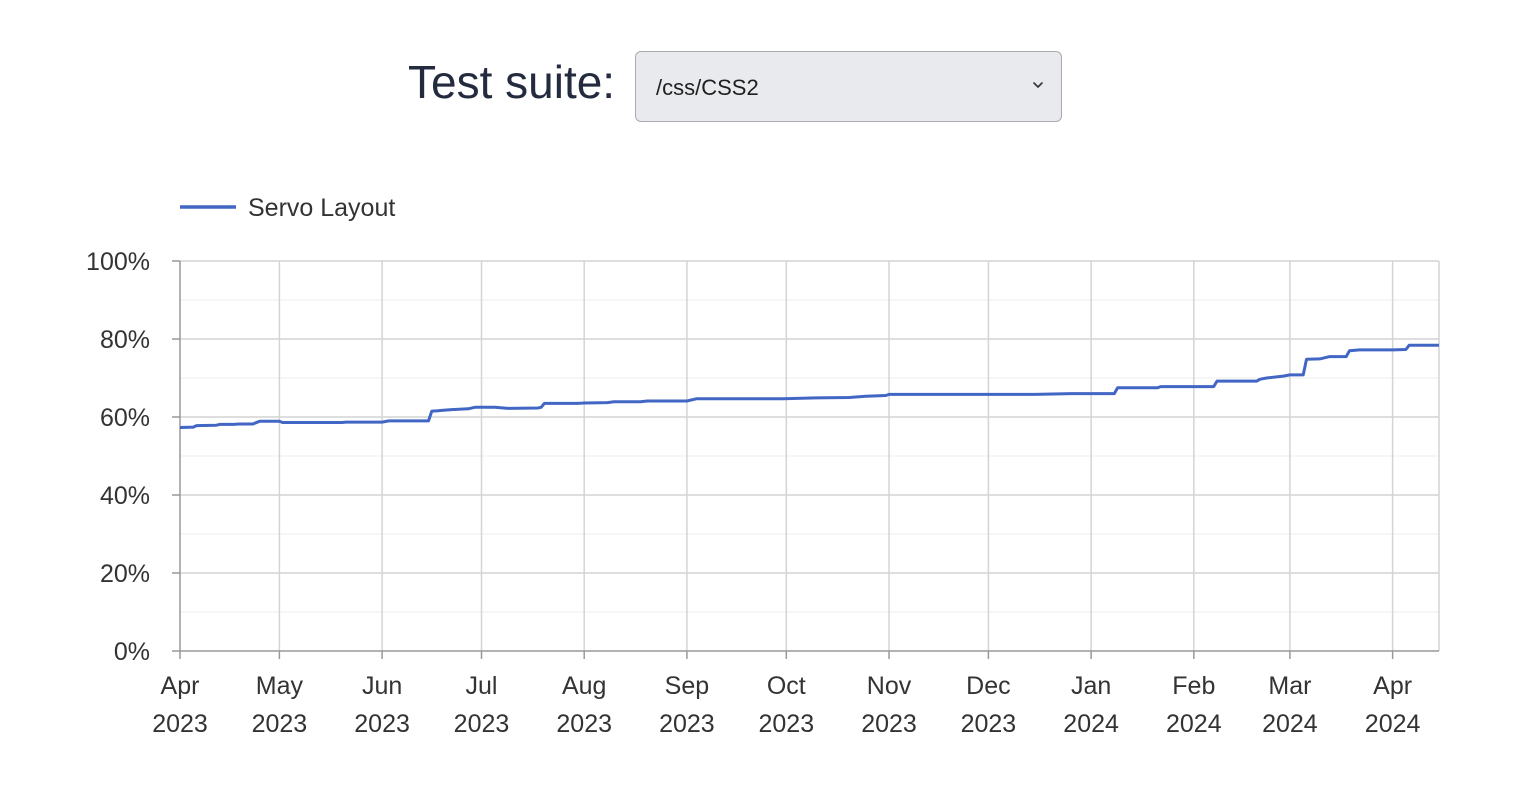 This screenshot has height=810, width=1536. What do you see at coordinates (482, 686) in the screenshot?
I see `x-tick-label-month: Jul` at bounding box center [482, 686].